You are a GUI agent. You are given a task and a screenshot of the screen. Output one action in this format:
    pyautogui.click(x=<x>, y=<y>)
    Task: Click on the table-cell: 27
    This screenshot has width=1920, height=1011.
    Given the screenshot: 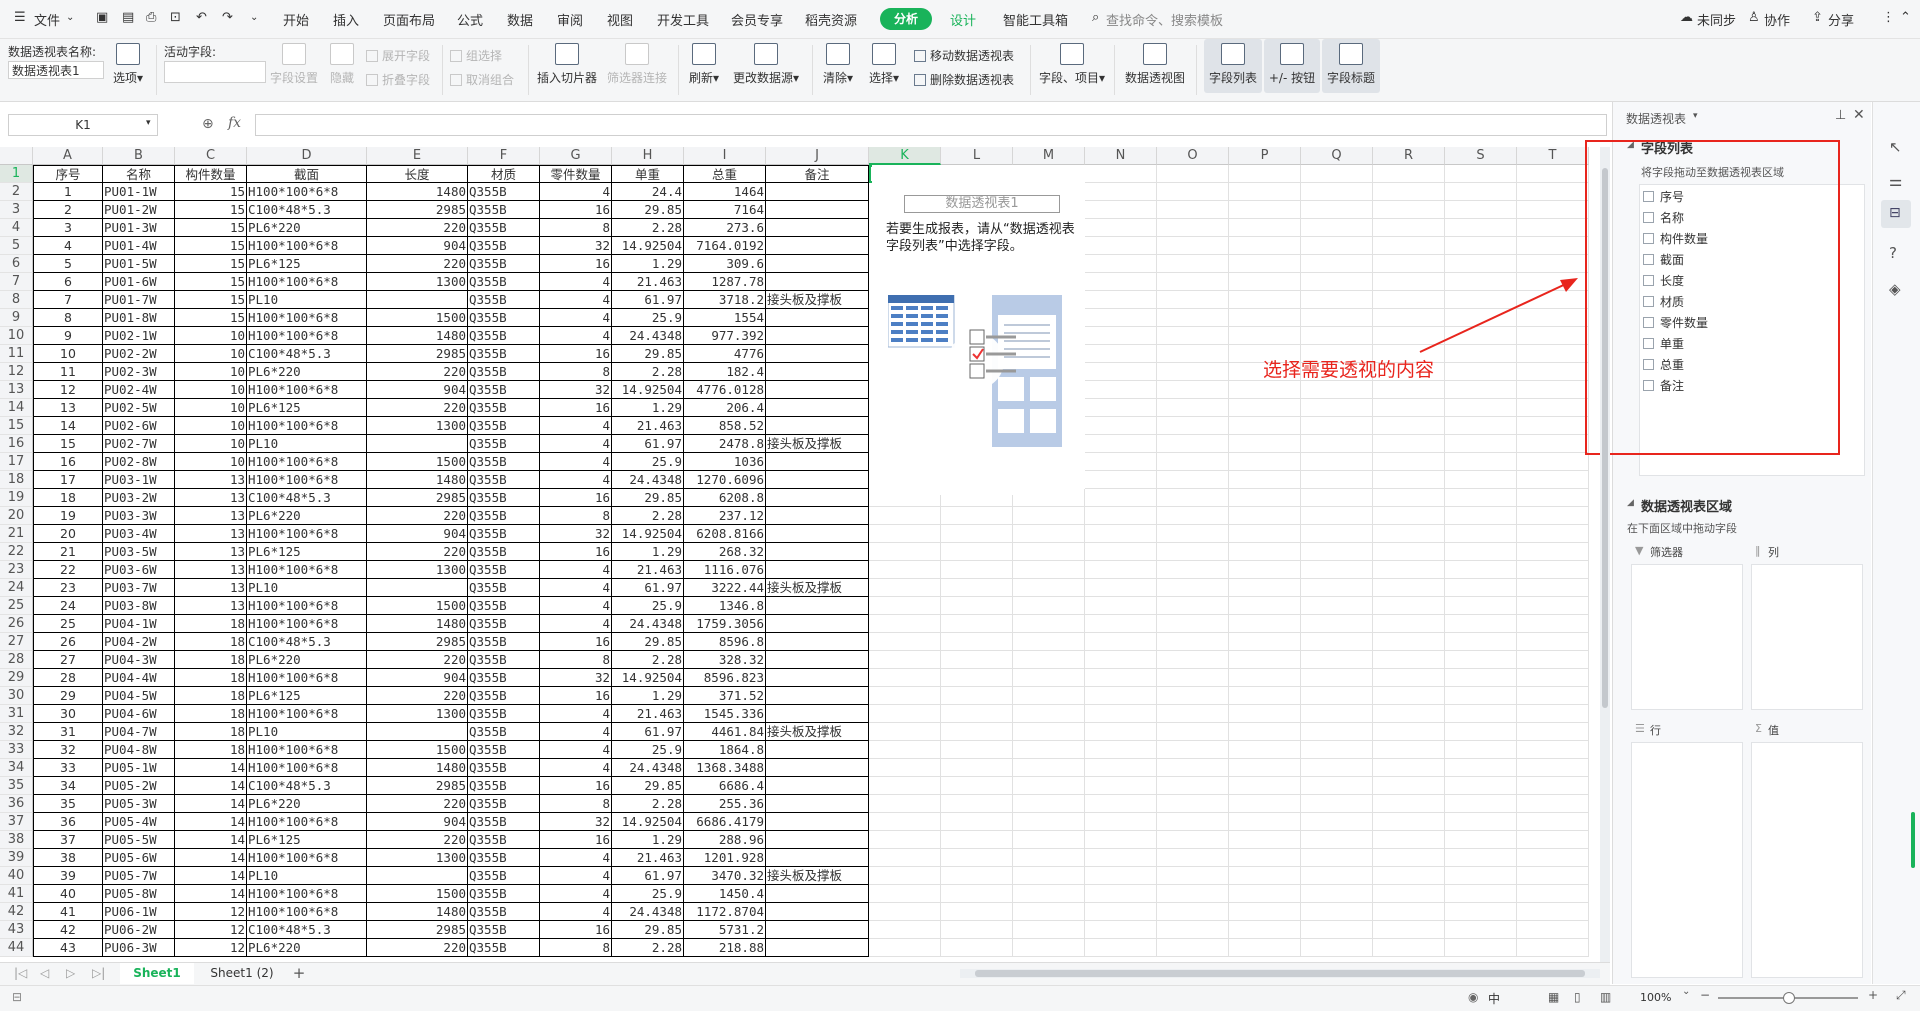 What is the action you would take?
    pyautogui.click(x=68, y=660)
    